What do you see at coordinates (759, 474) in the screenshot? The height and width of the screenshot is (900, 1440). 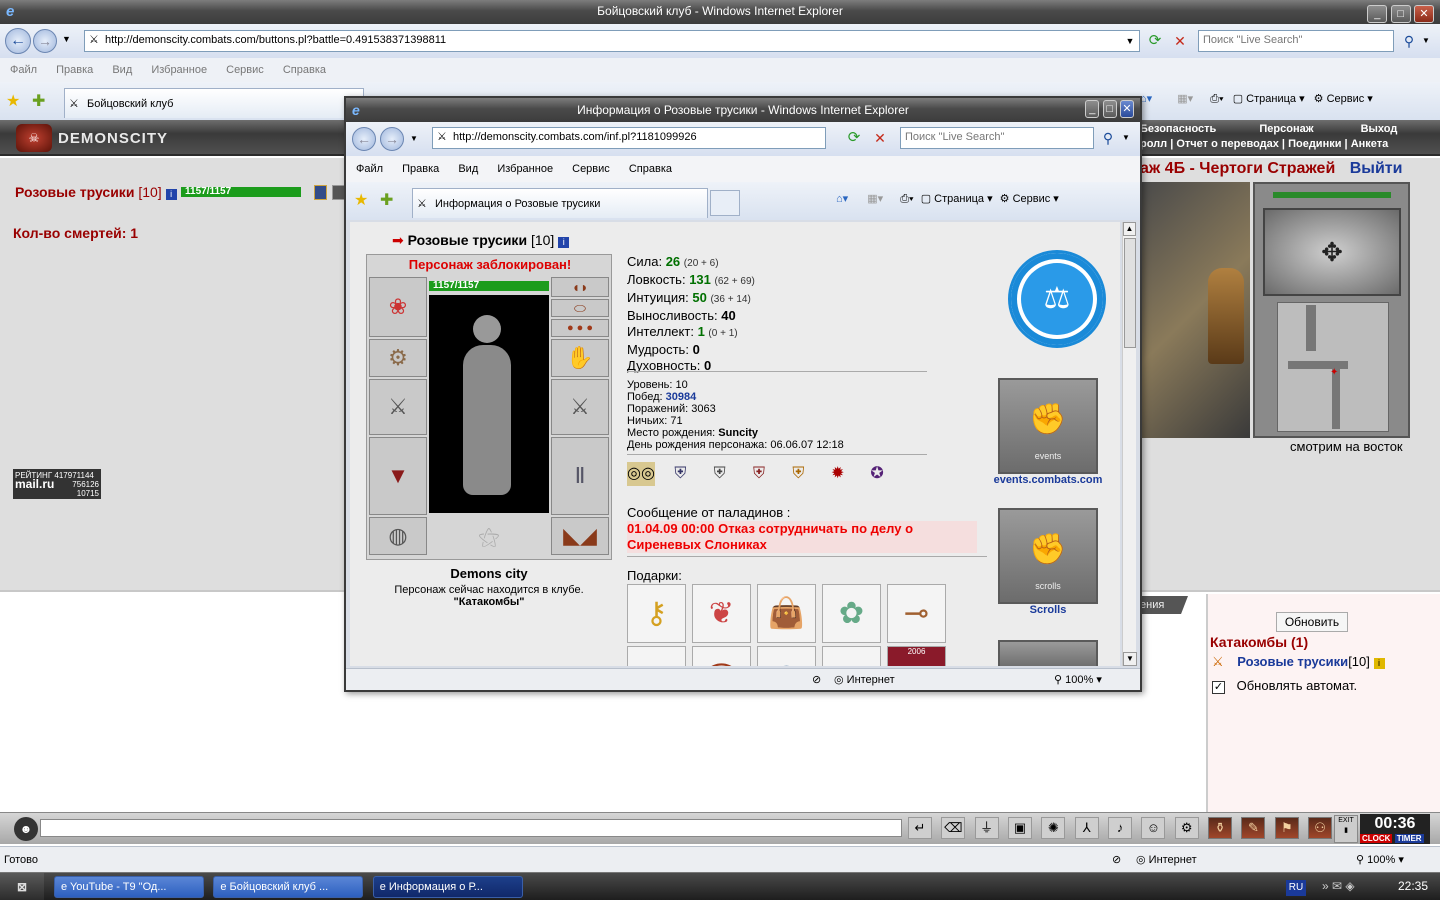 I see `clan-badge-3-icon: ⛨` at bounding box center [759, 474].